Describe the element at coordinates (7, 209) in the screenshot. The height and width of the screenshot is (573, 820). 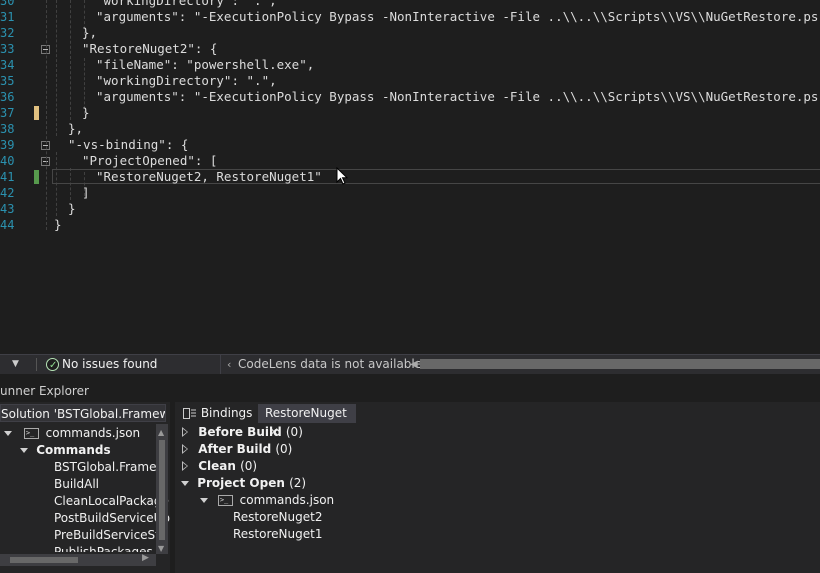
I see `line-number: 43` at that location.